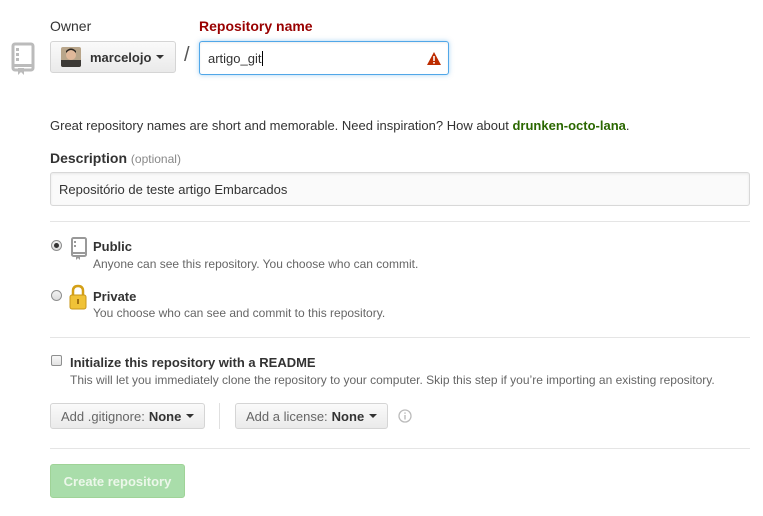  What do you see at coordinates (400, 189) in the screenshot?
I see `description-input: Repositório de teste artigo Embarcados` at bounding box center [400, 189].